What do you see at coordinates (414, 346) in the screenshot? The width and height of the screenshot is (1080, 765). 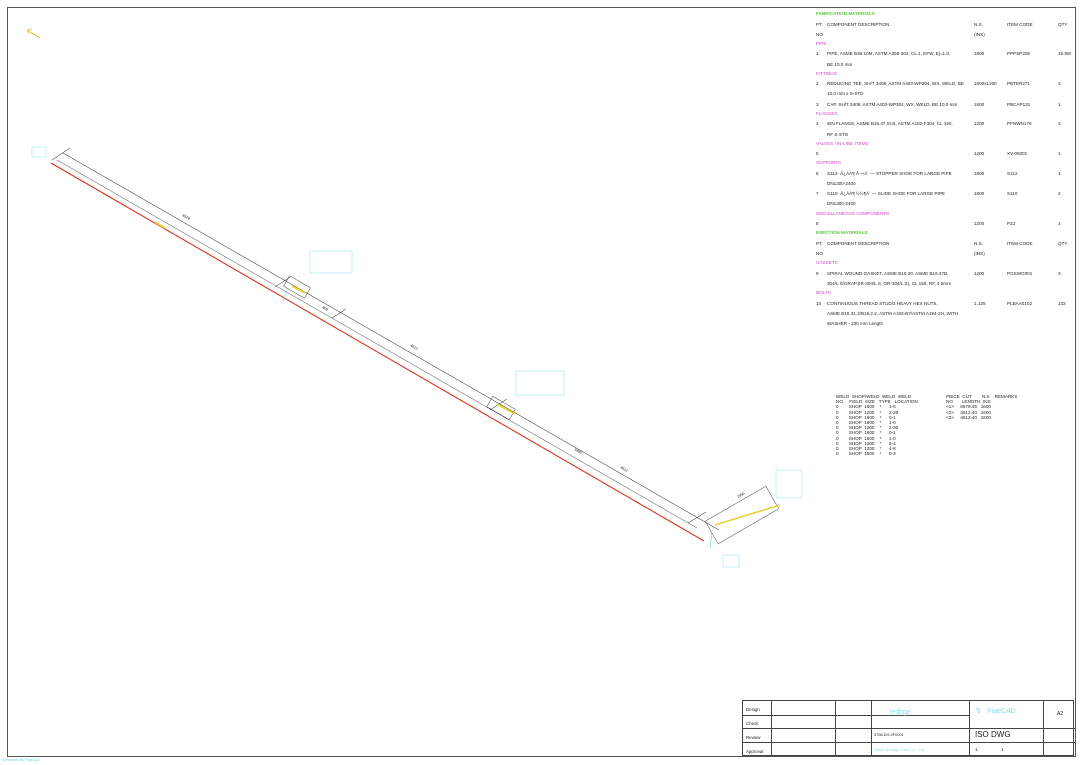 I see `dim-label-2: 4612` at bounding box center [414, 346].